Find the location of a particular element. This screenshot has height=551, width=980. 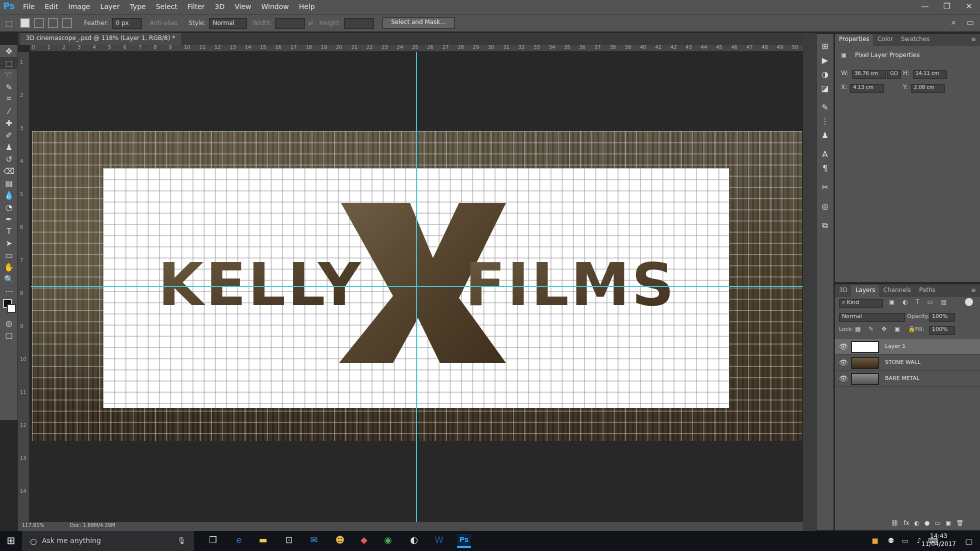

opacity-input: 100% is located at coordinates (942, 317).